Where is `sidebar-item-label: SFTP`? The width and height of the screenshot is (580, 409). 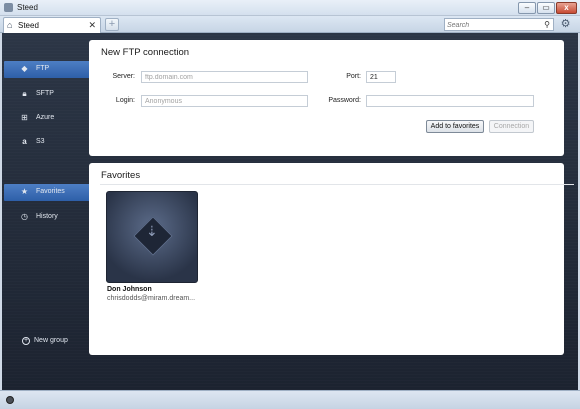
sidebar-item-label: SFTP is located at coordinates (45, 93).